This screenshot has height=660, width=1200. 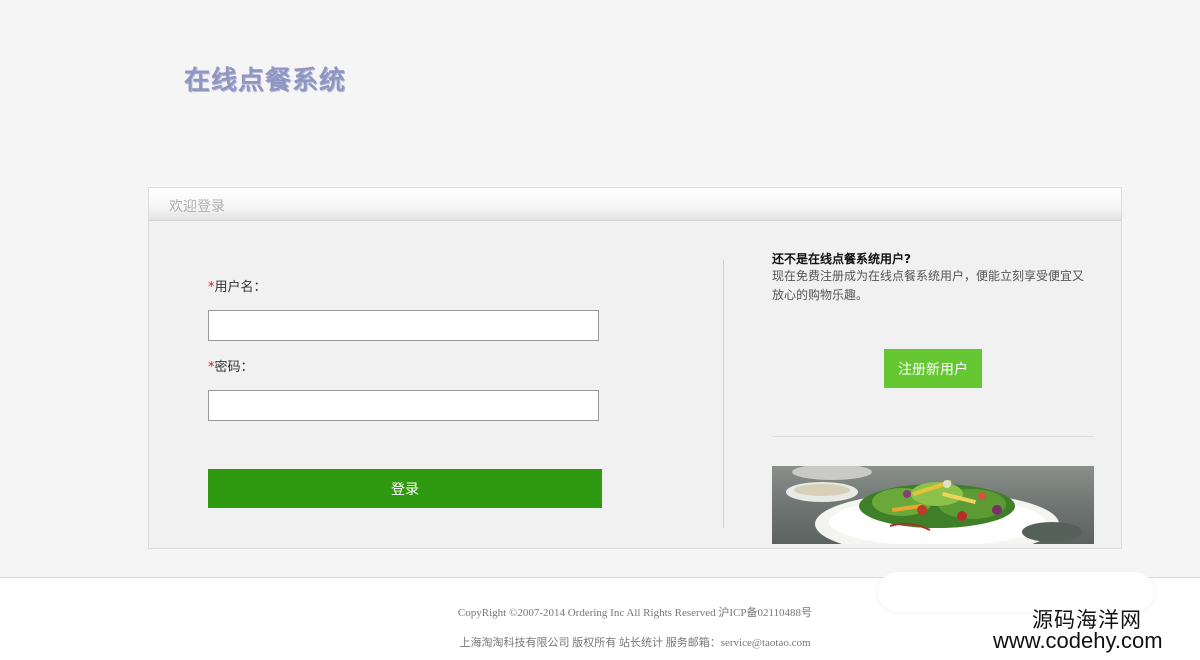 I want to click on username-input, so click(x=403, y=325).